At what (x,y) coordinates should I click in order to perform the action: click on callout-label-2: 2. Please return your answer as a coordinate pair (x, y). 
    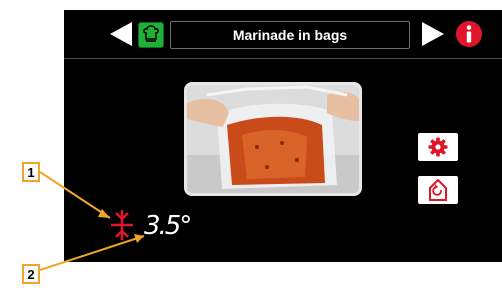
    Looking at the image, I should click on (31, 274).